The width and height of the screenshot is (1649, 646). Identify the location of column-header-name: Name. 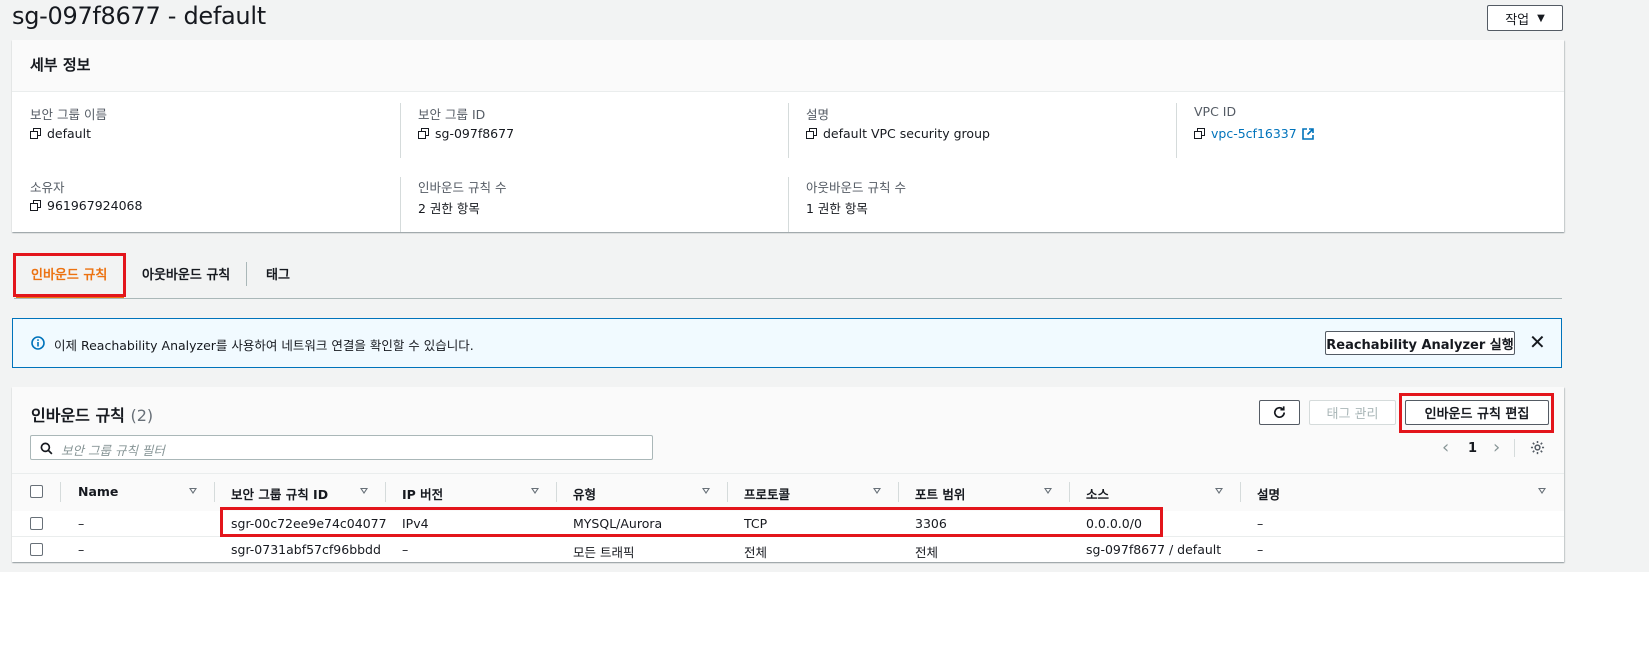
(98, 491).